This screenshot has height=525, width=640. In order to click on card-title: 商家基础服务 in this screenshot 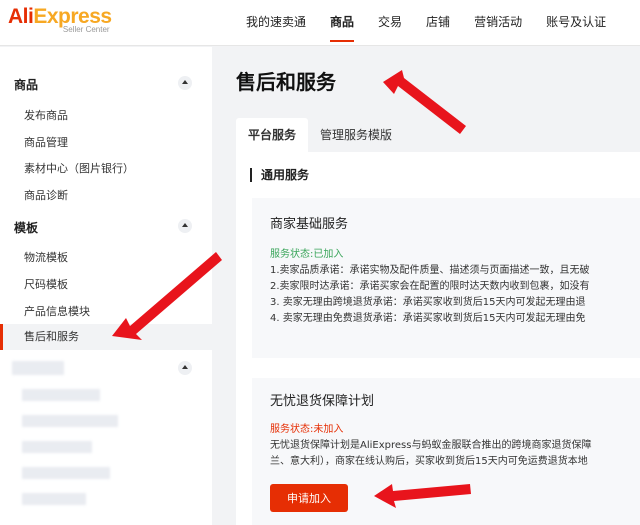, I will do `click(309, 224)`.